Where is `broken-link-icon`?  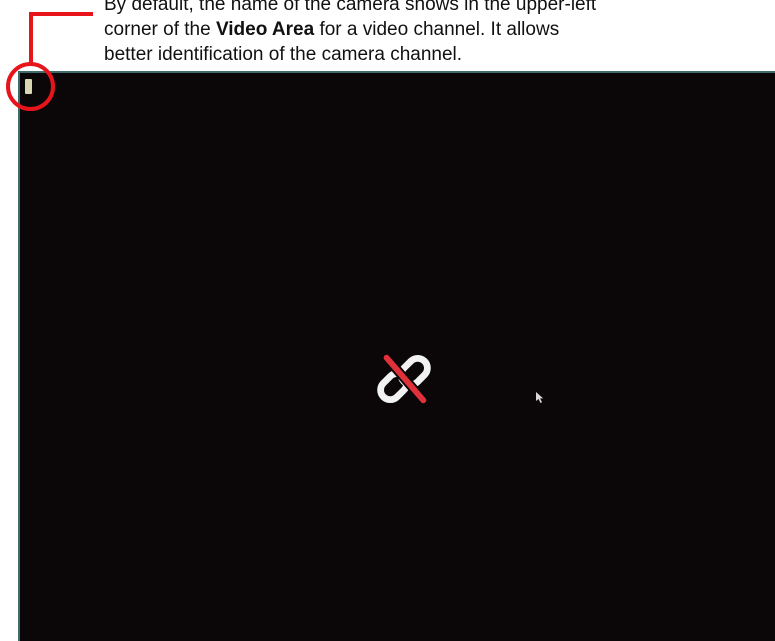 broken-link-icon is located at coordinates (404, 379).